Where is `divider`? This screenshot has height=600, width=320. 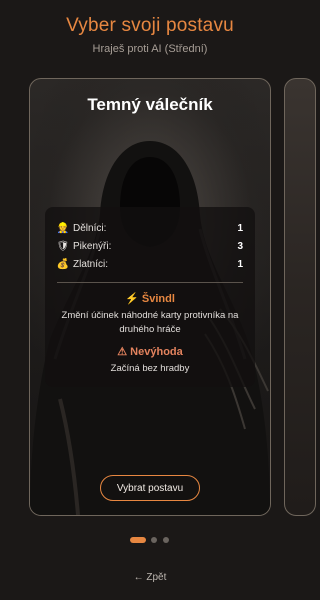
divider is located at coordinates (150, 282).